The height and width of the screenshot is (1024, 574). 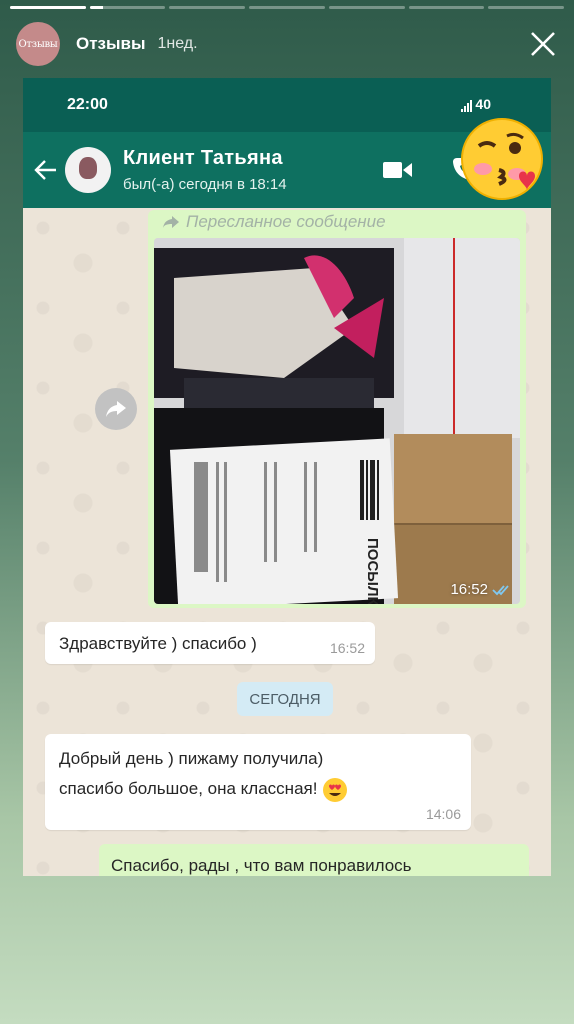 What do you see at coordinates (443, 814) in the screenshot?
I see `message-time: 14:06` at bounding box center [443, 814].